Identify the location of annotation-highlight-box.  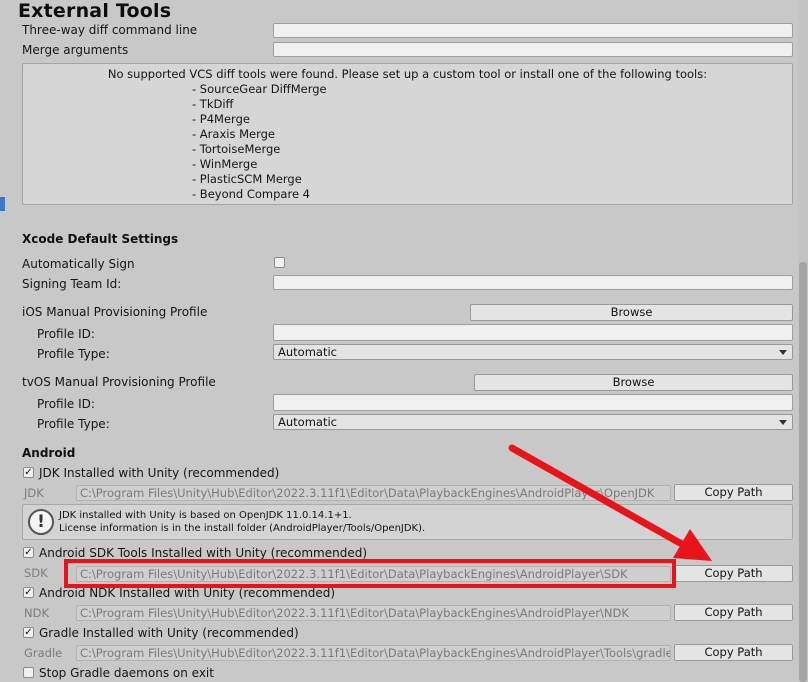
(370, 573).